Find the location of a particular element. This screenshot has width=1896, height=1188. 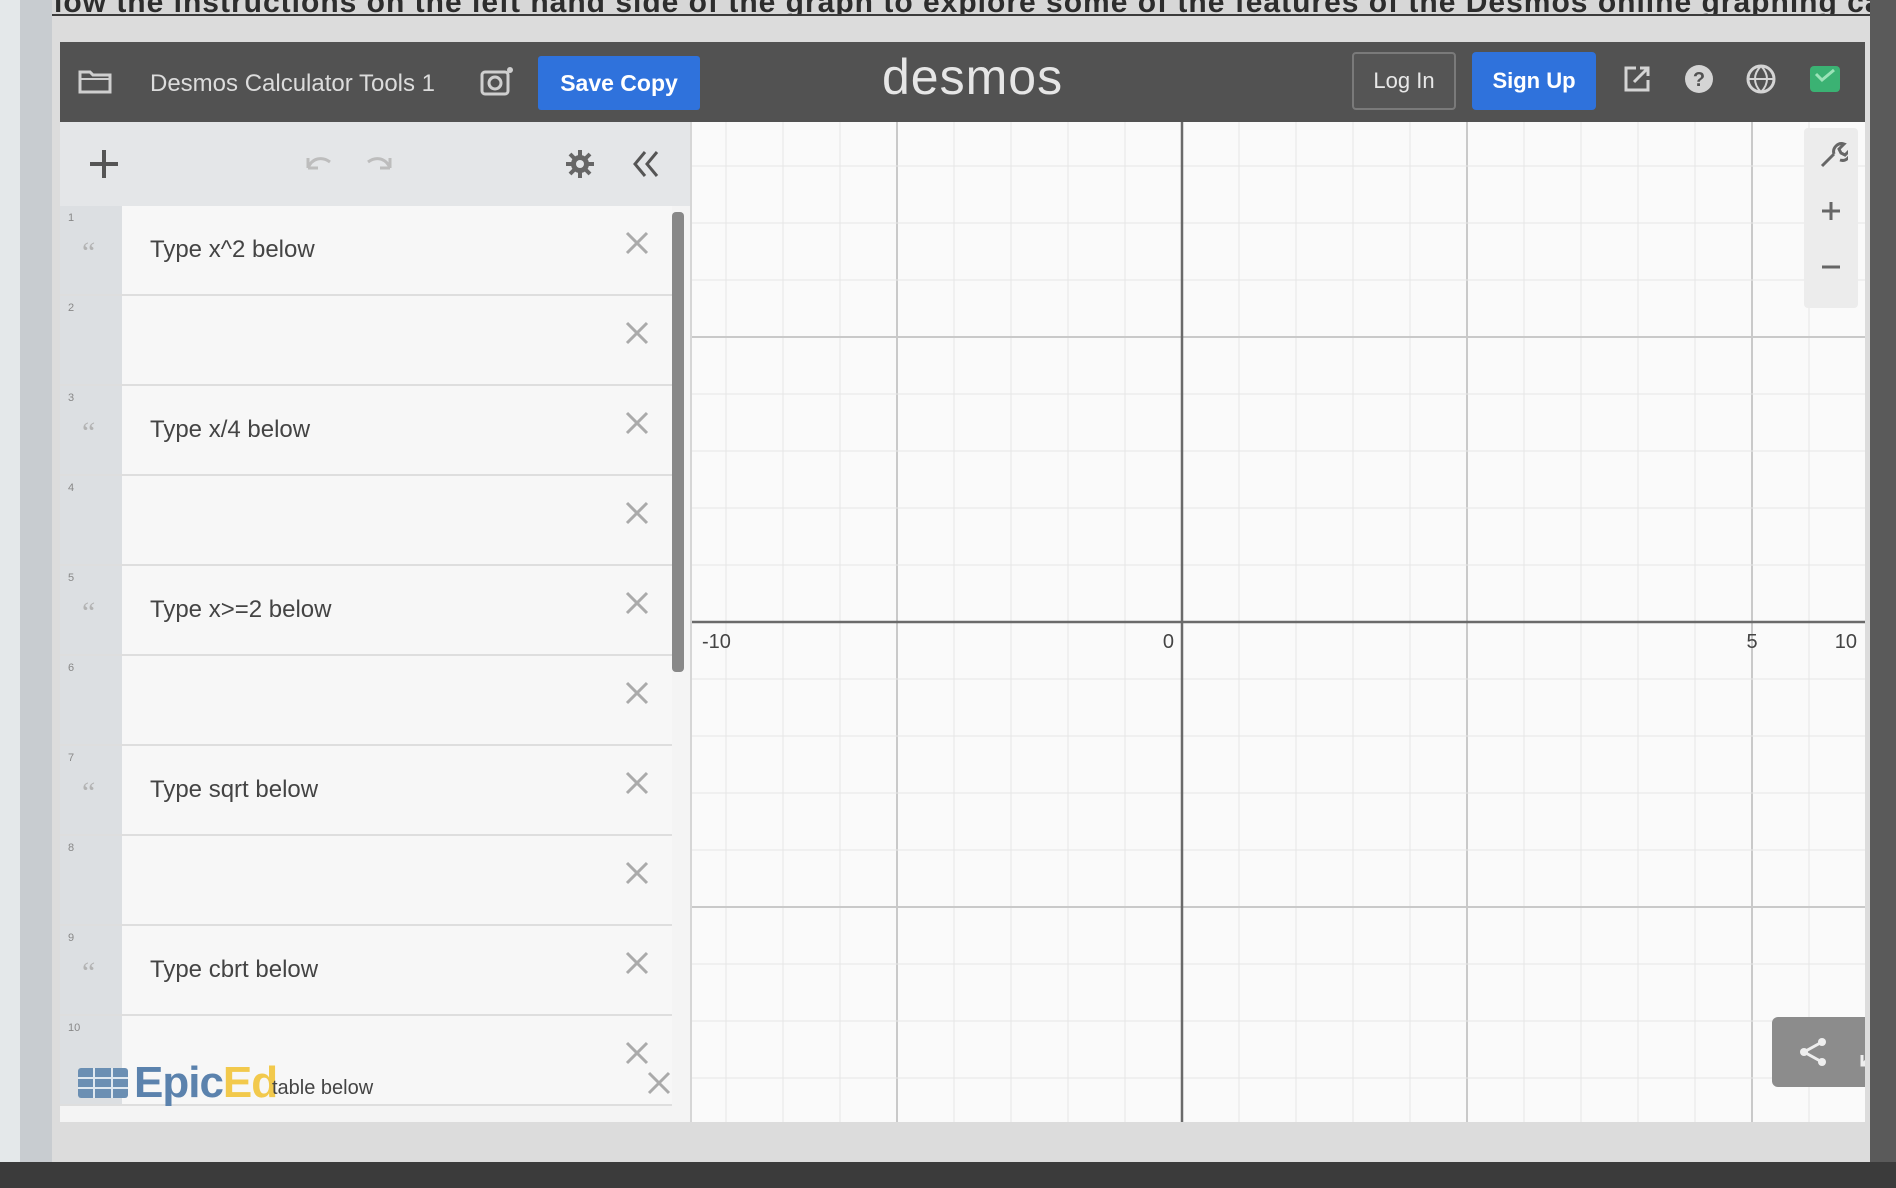

epiced-grid-icon is located at coordinates (103, 1083).